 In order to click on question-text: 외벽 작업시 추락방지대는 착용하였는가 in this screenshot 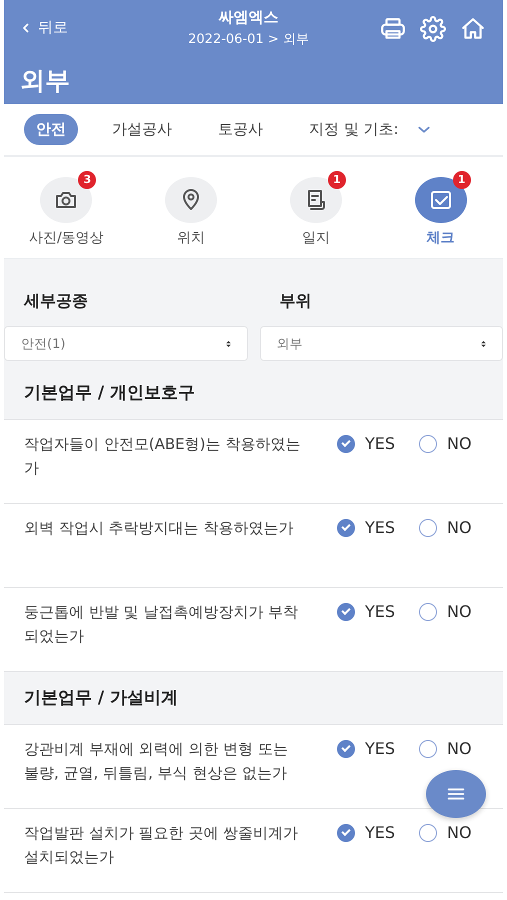, I will do `click(159, 528)`.